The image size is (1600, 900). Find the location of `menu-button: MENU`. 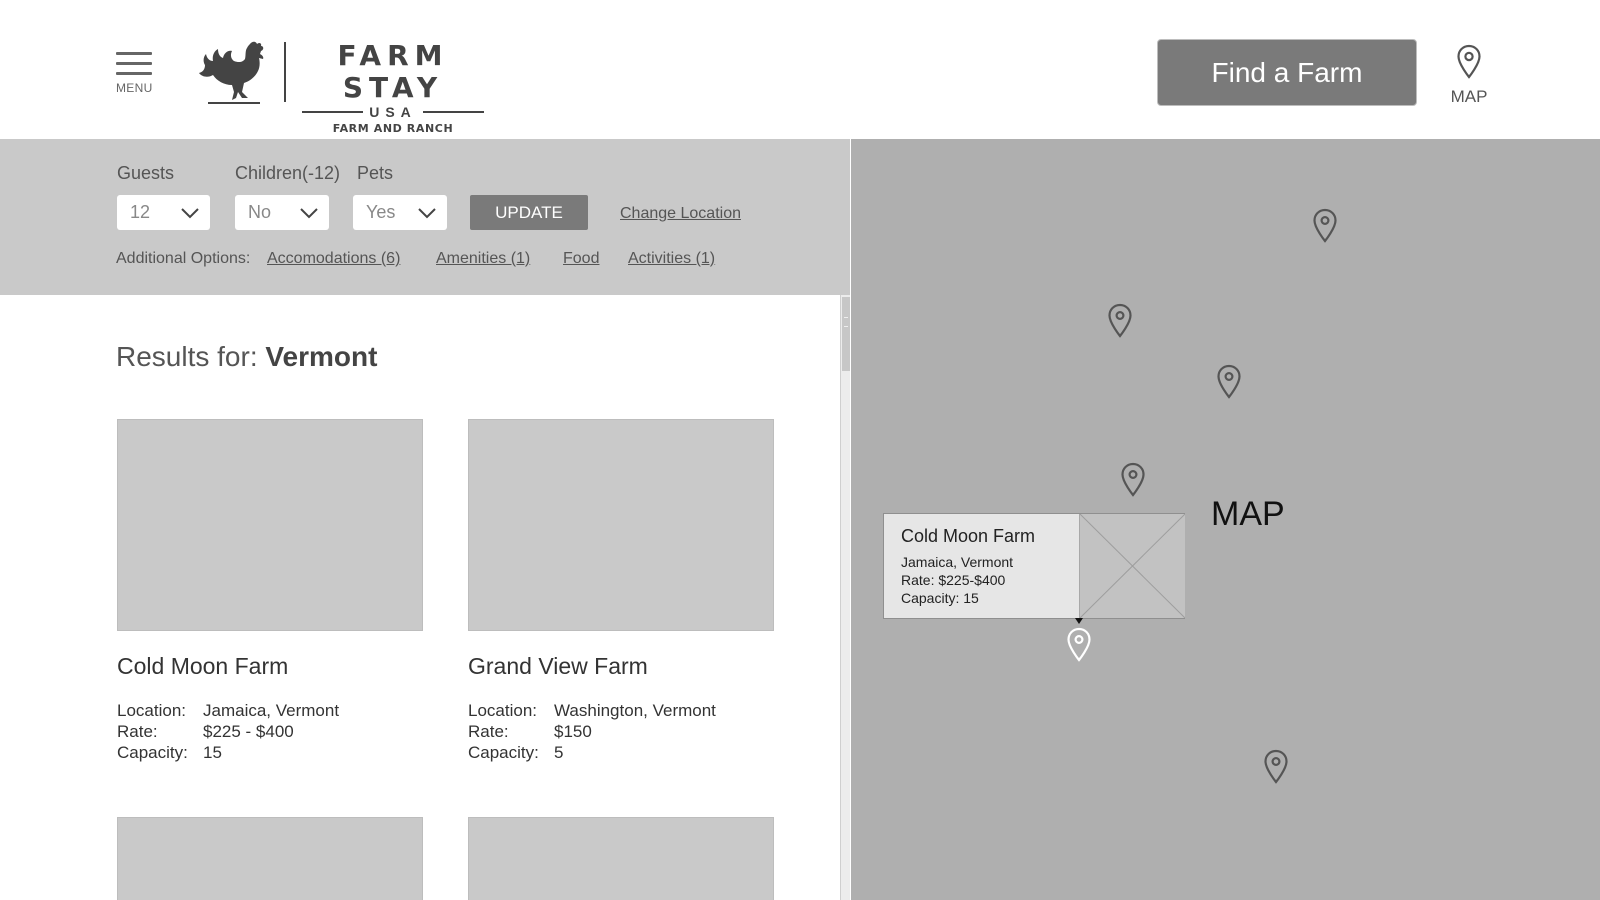

menu-button: MENU is located at coordinates (136, 73).